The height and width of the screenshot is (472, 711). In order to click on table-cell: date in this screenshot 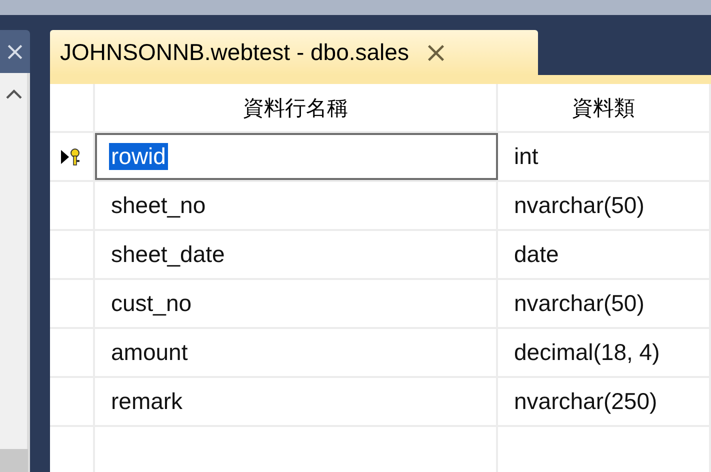, I will do `click(604, 254)`.